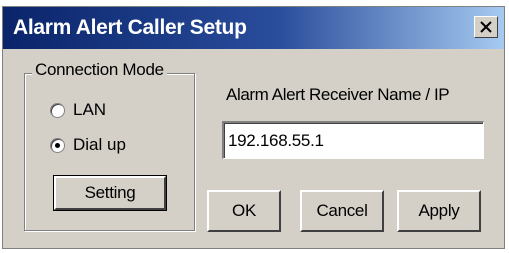  I want to click on cancel-button: Cancel, so click(342, 211).